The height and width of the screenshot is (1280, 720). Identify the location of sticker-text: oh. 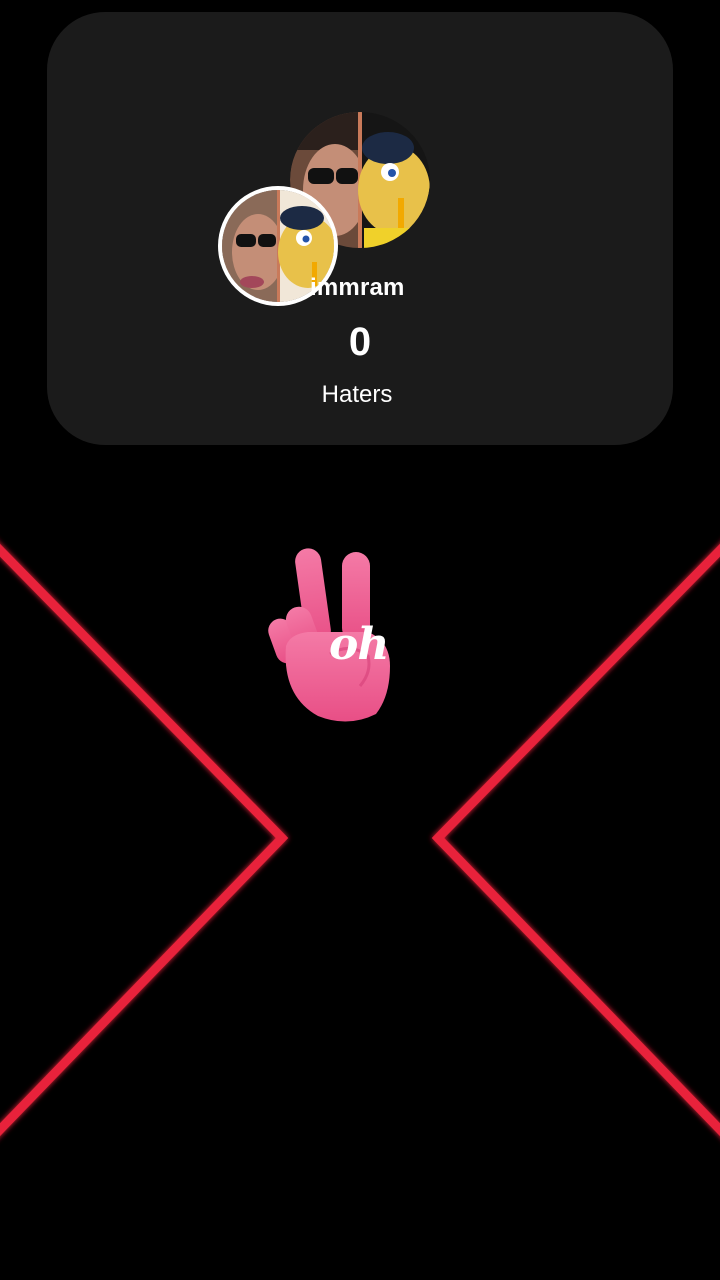
(359, 644).